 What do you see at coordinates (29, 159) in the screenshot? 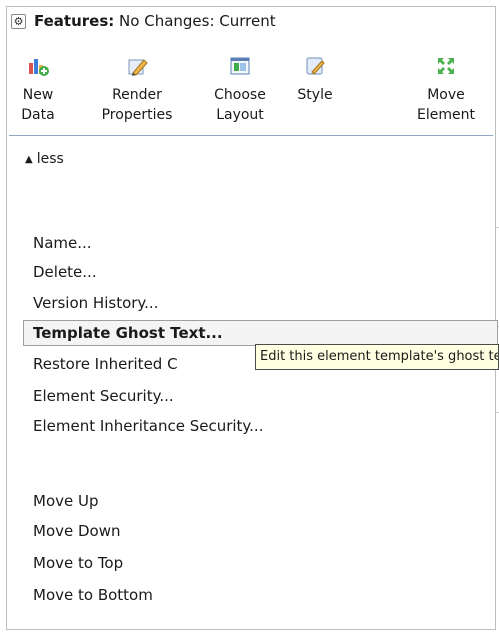
I see `collapse-arrow-icon: ▲` at bounding box center [29, 159].